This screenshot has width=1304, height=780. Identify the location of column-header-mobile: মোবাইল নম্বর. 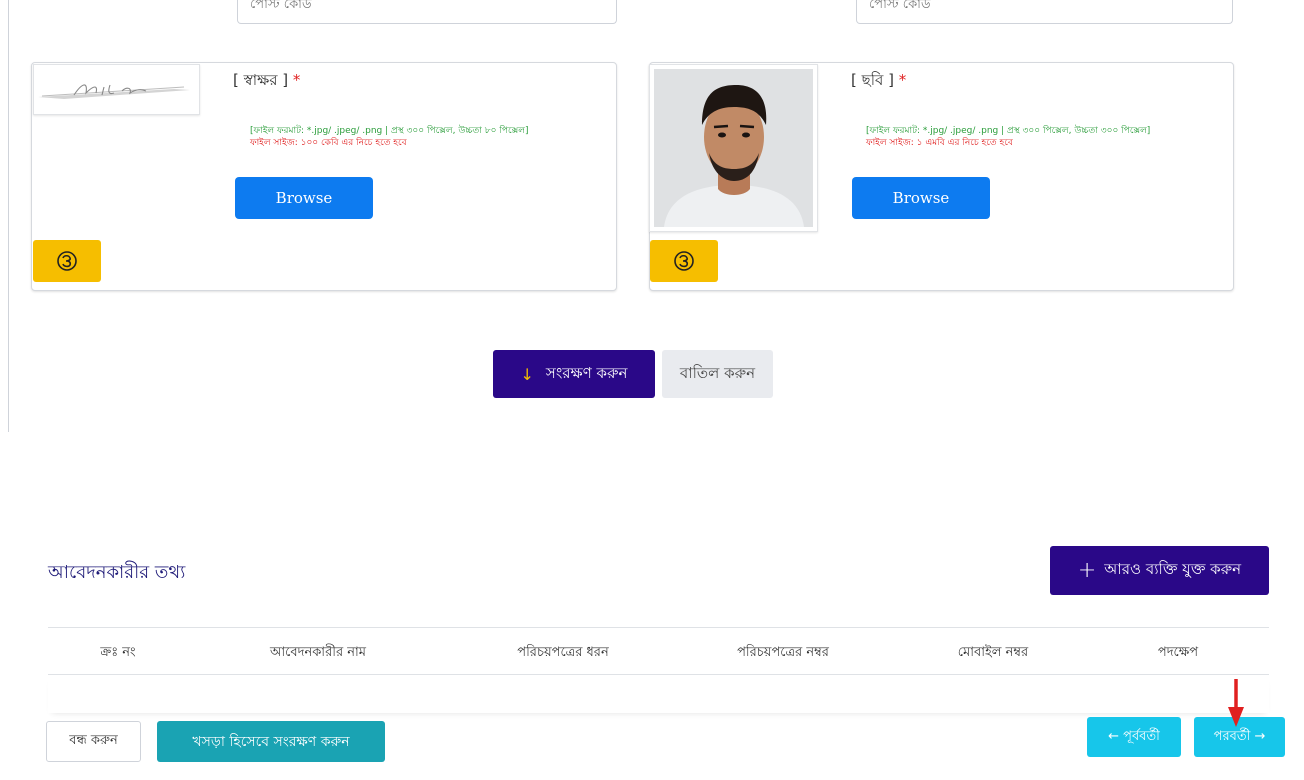
(993, 652).